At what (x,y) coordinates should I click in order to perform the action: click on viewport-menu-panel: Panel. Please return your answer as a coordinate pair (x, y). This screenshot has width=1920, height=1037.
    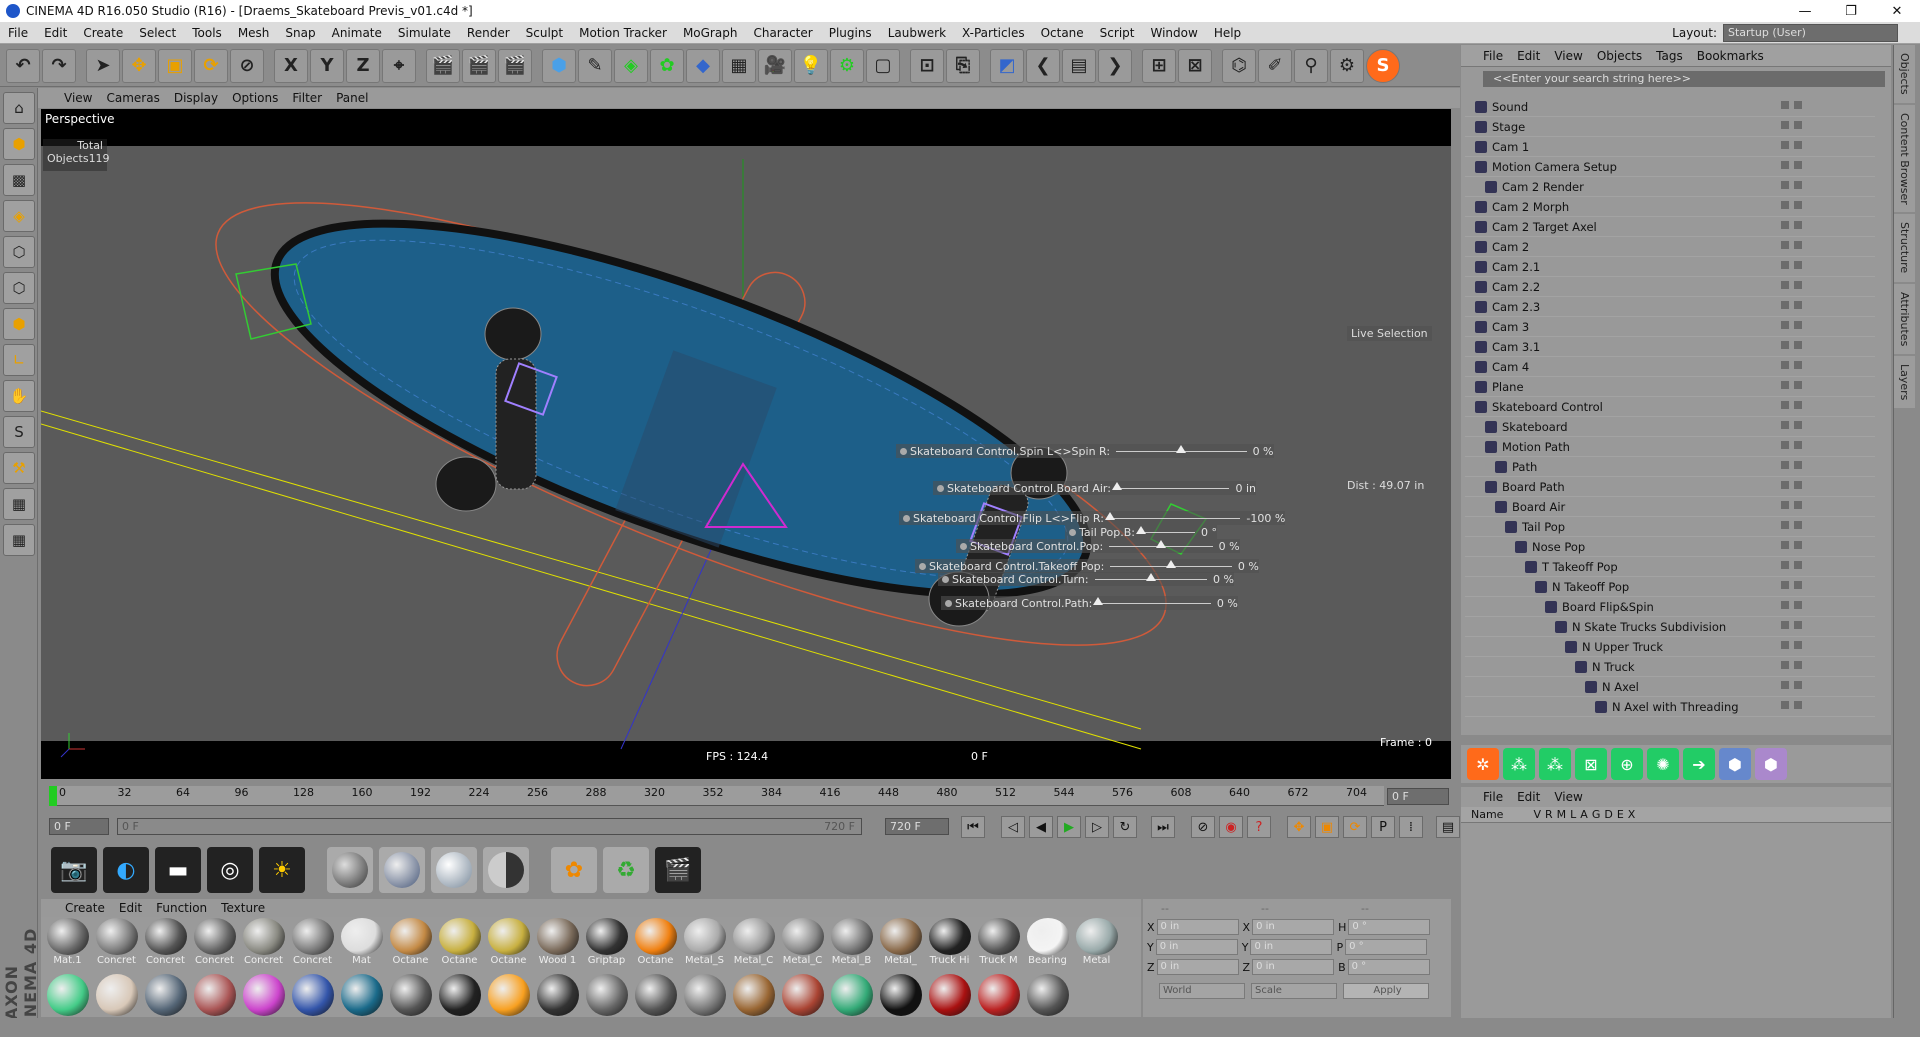
    Looking at the image, I should click on (352, 98).